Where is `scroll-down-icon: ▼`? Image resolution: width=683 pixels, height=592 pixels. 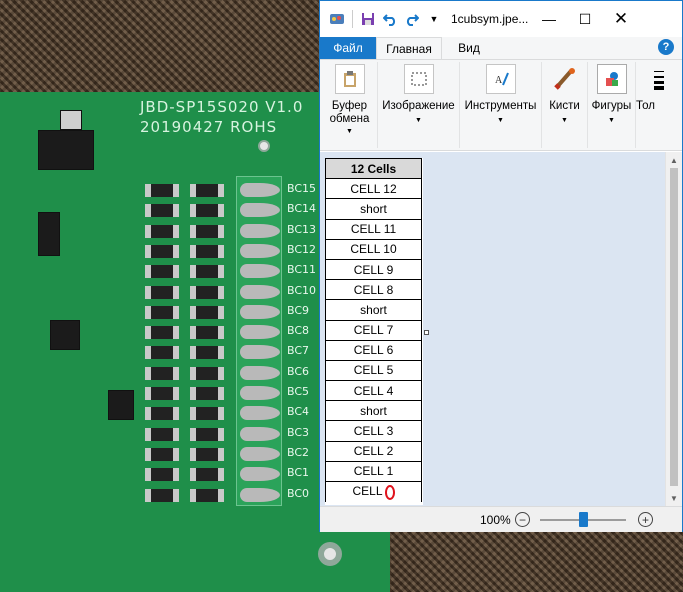 scroll-down-icon: ▼ is located at coordinates (674, 498).